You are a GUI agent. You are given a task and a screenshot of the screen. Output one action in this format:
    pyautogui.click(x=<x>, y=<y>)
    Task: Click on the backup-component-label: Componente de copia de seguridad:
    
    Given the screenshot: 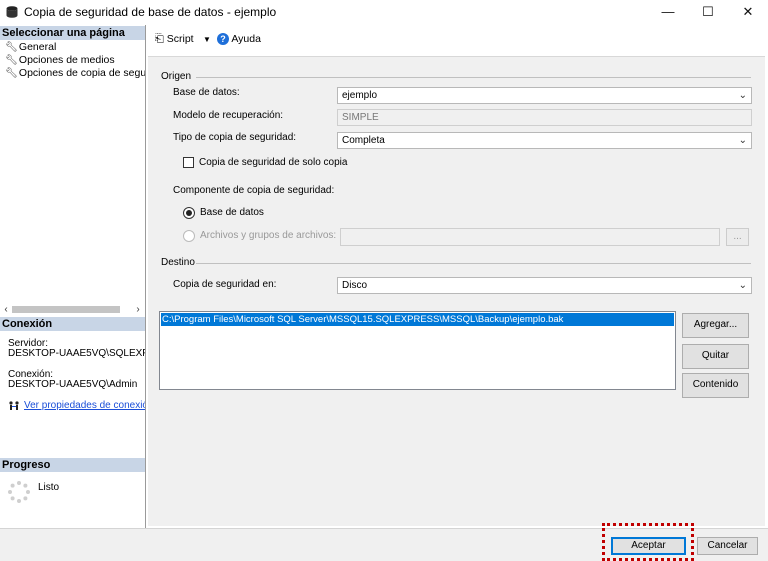 What is the action you would take?
    pyautogui.click(x=254, y=190)
    